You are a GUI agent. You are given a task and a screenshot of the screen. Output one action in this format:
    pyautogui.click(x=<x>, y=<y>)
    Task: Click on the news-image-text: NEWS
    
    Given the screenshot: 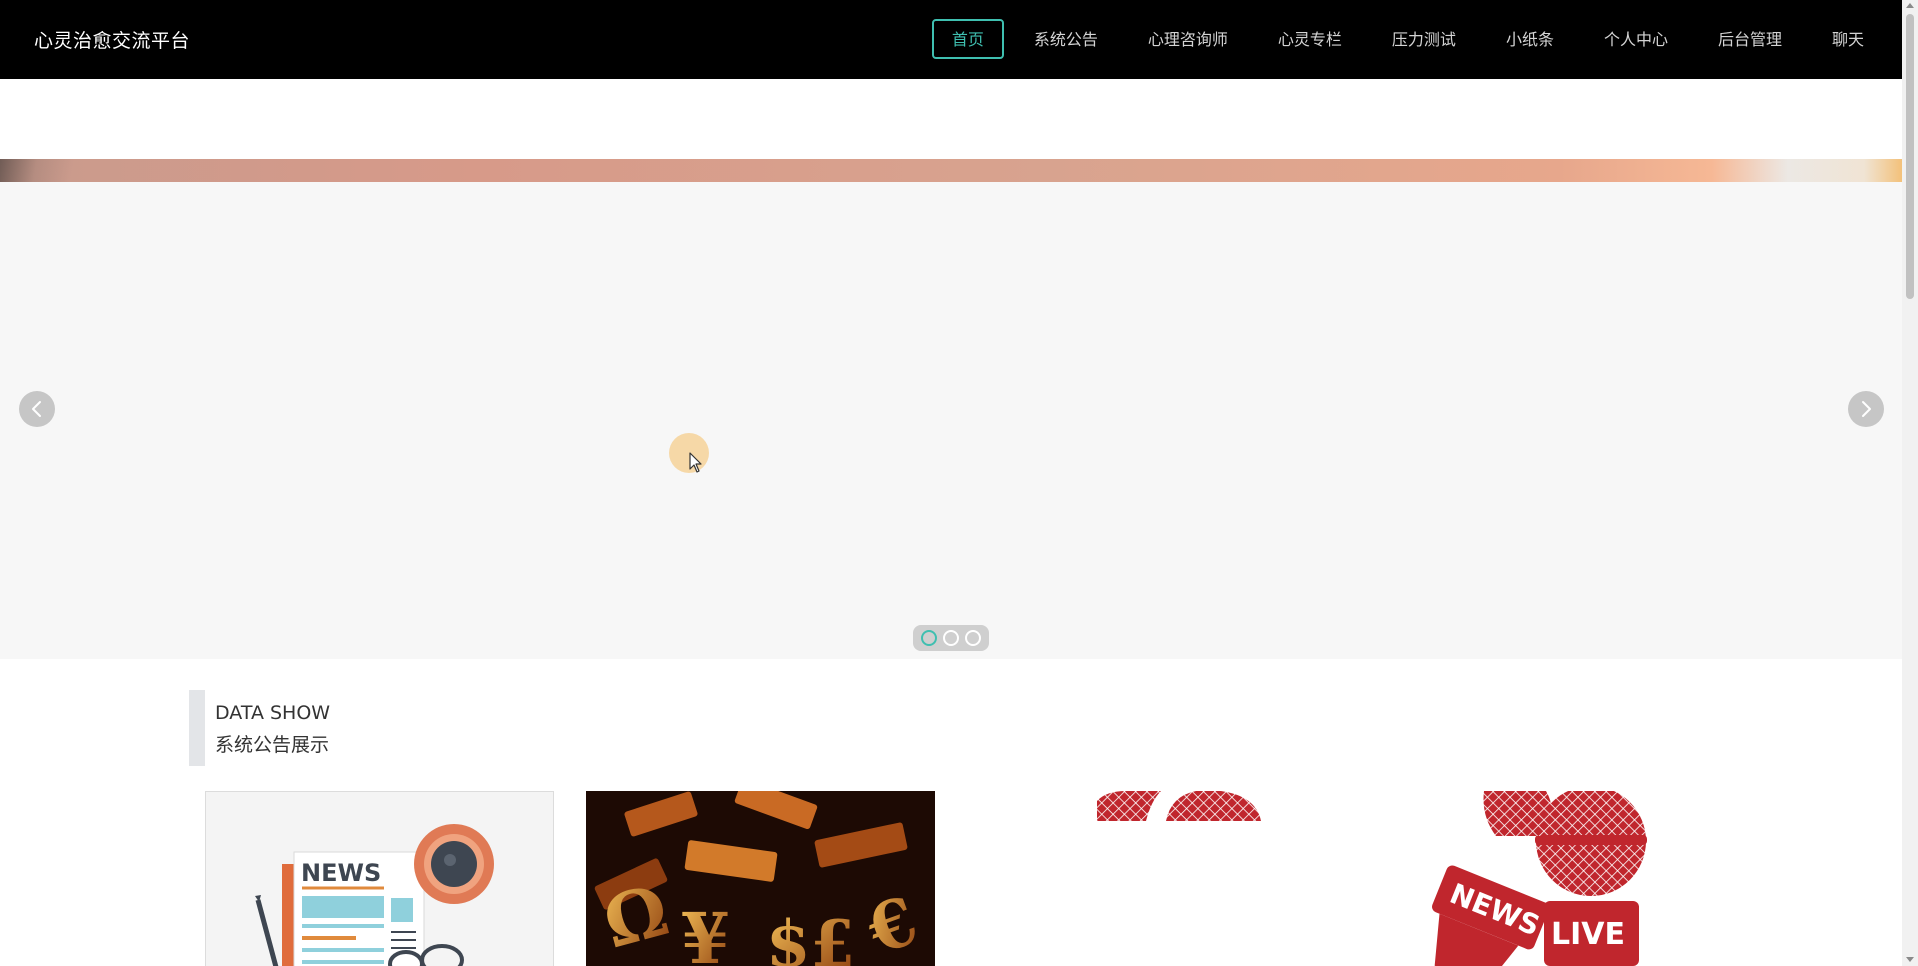 What is the action you would take?
    pyautogui.click(x=341, y=873)
    